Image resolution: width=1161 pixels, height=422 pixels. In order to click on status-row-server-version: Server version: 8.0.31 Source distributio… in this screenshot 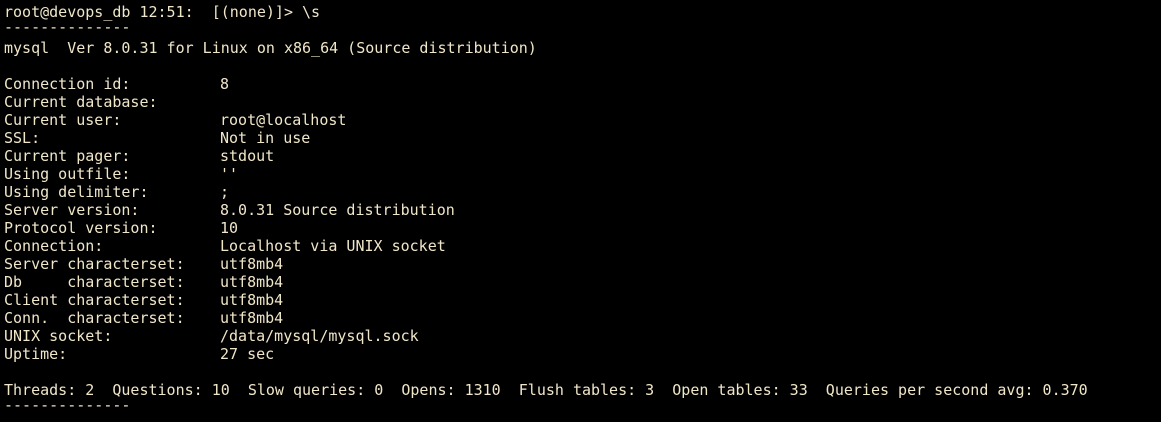, I will do `click(582, 210)`.